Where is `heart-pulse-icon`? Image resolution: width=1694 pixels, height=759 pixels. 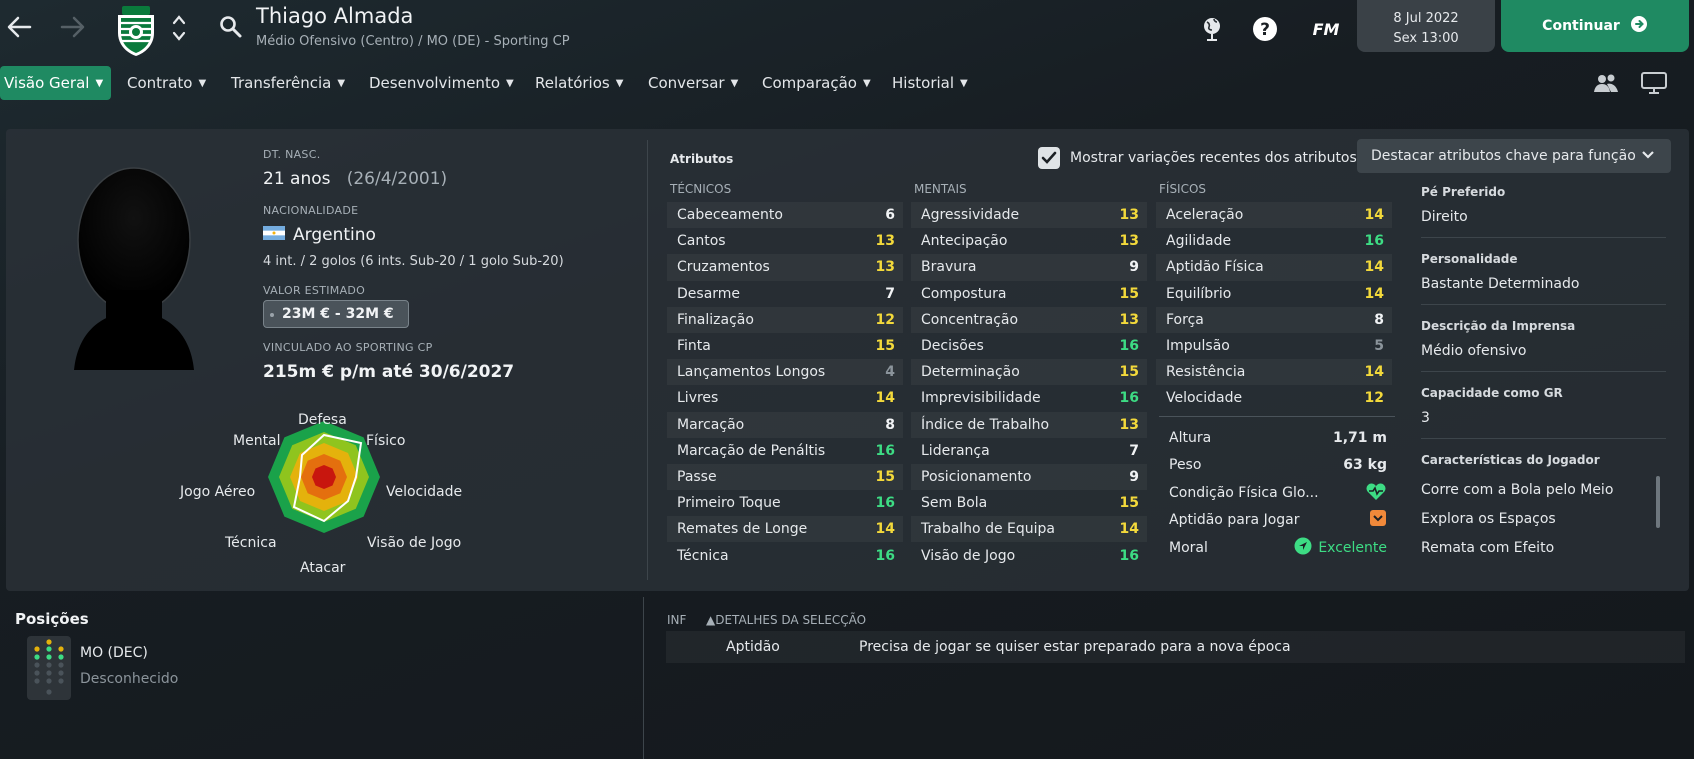 heart-pulse-icon is located at coordinates (1376, 493).